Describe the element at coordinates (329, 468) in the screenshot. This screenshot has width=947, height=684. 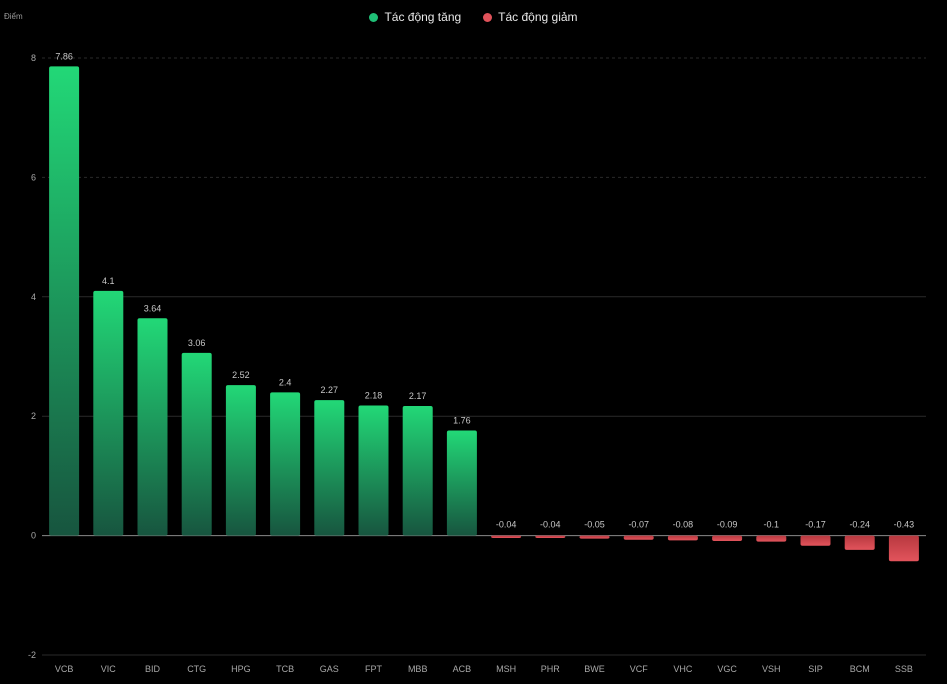
I see `bar-gas` at that location.